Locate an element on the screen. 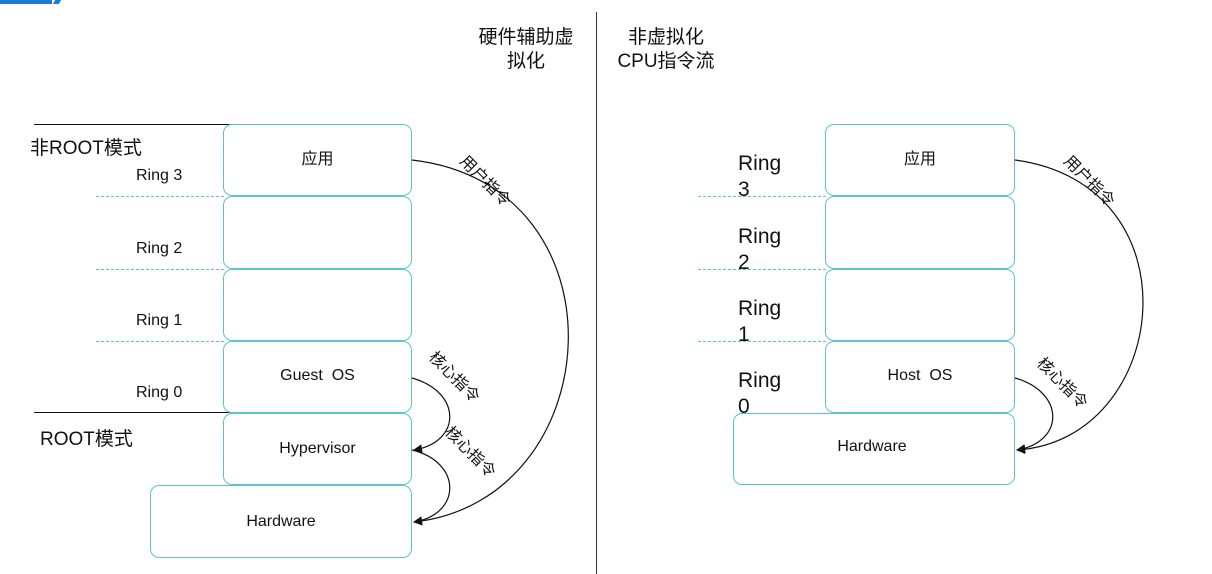  right-kernel-instruction-label: 核心指令 is located at coordinates (1062, 383).